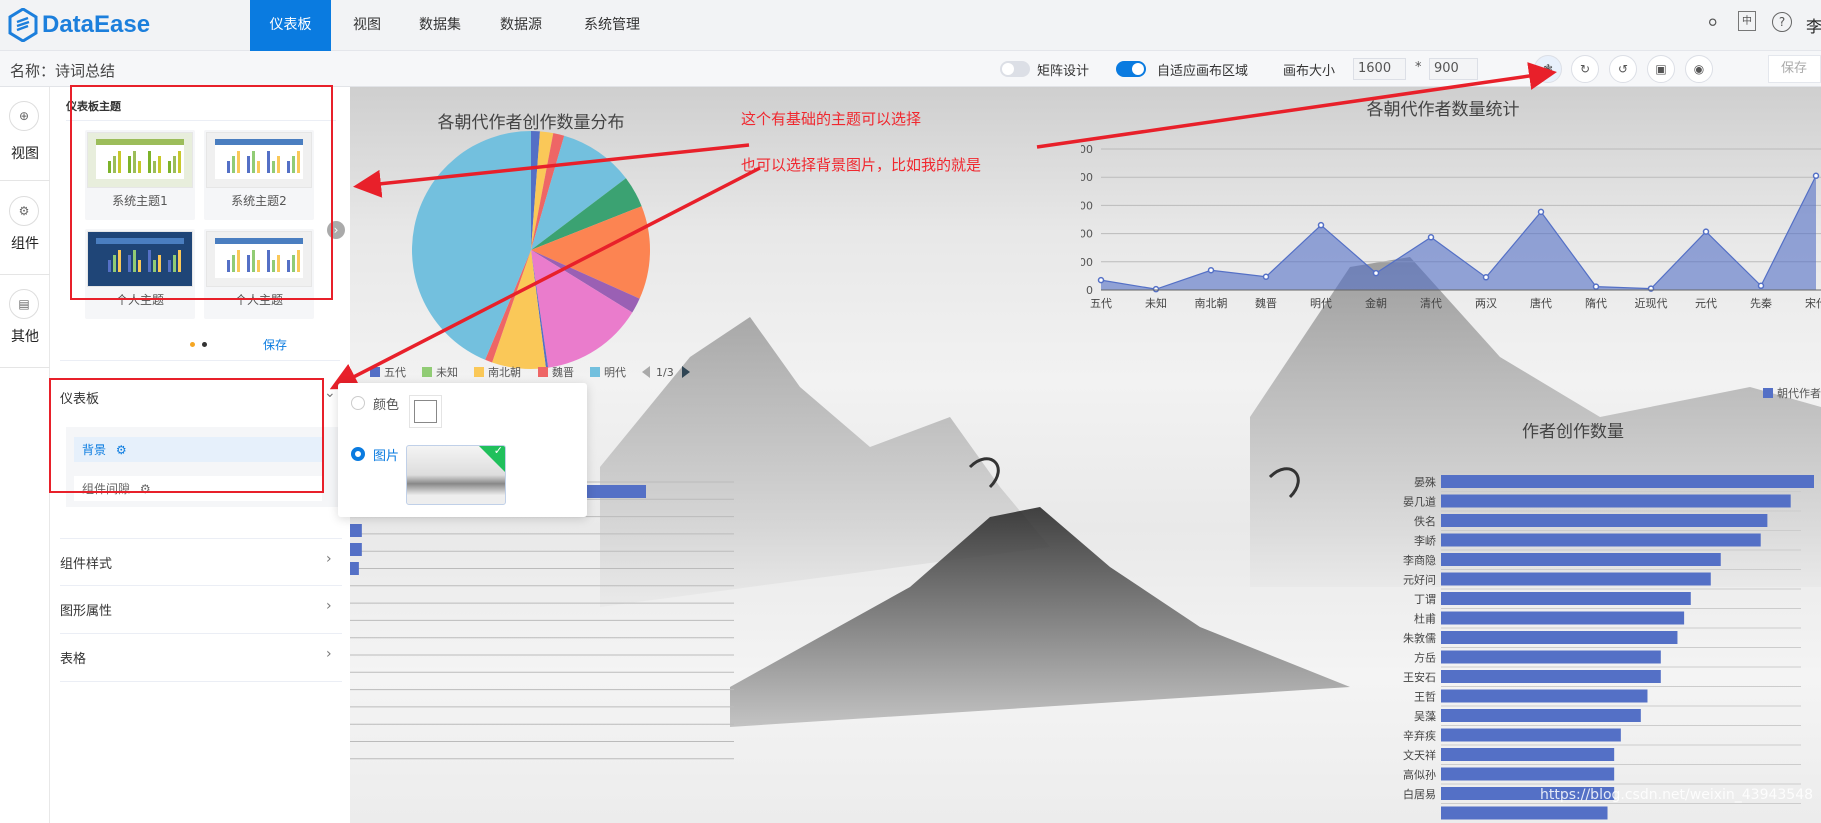  What do you see at coordinates (1712, 22) in the screenshot?
I see `bell-icon: ⚪` at bounding box center [1712, 22].